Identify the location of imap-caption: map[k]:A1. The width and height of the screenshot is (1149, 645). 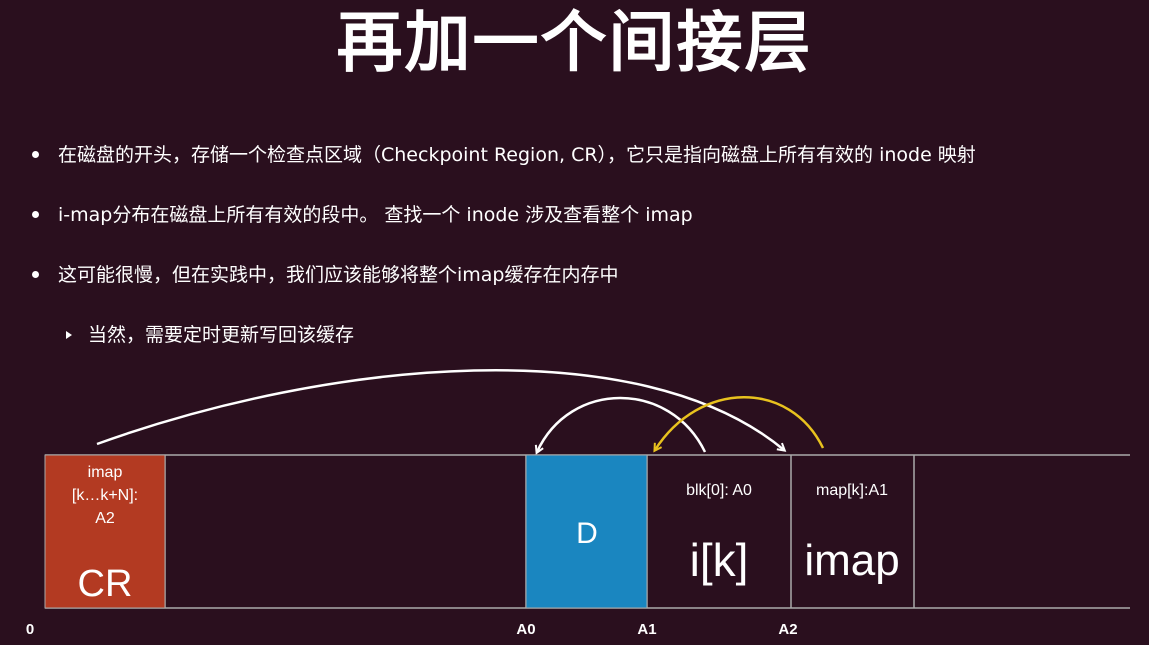
(852, 490).